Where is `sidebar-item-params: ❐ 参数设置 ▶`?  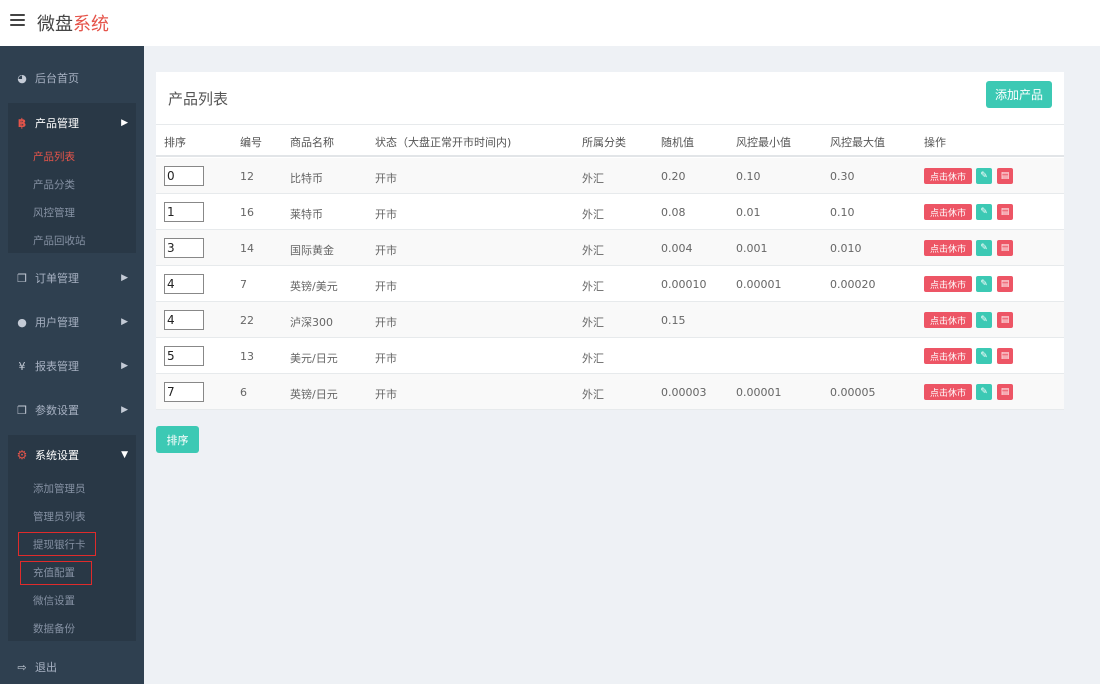
sidebar-item-params: ❐ 参数设置 ▶ is located at coordinates (72, 410).